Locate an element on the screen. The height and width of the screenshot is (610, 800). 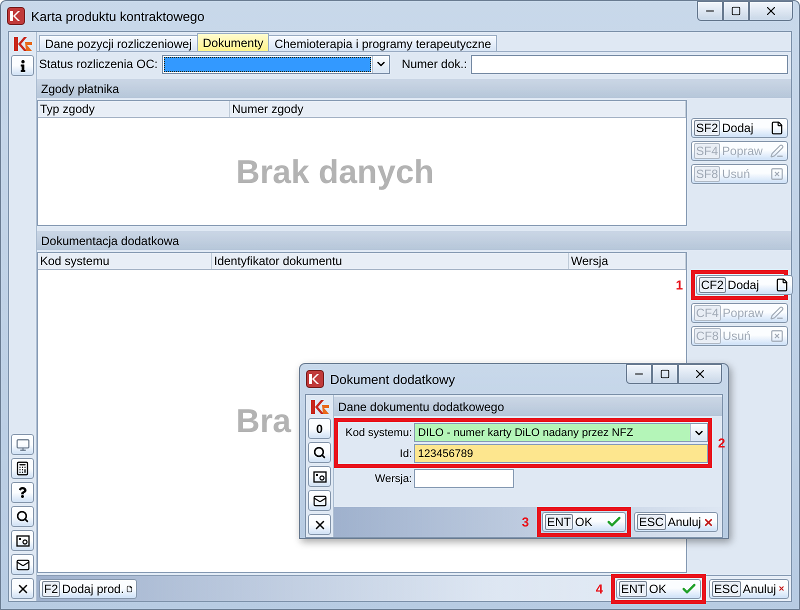
tab: Chemioterapia i programy terapeutyczne is located at coordinates (383, 43).